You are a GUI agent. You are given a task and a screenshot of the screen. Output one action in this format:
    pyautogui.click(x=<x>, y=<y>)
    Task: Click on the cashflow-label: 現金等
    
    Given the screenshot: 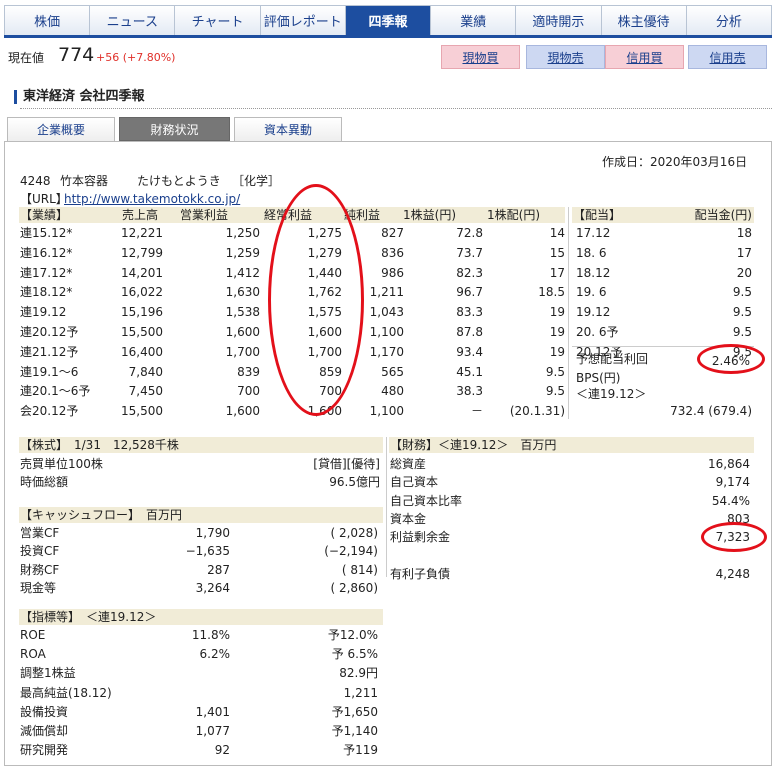 What is the action you would take?
    pyautogui.click(x=38, y=587)
    